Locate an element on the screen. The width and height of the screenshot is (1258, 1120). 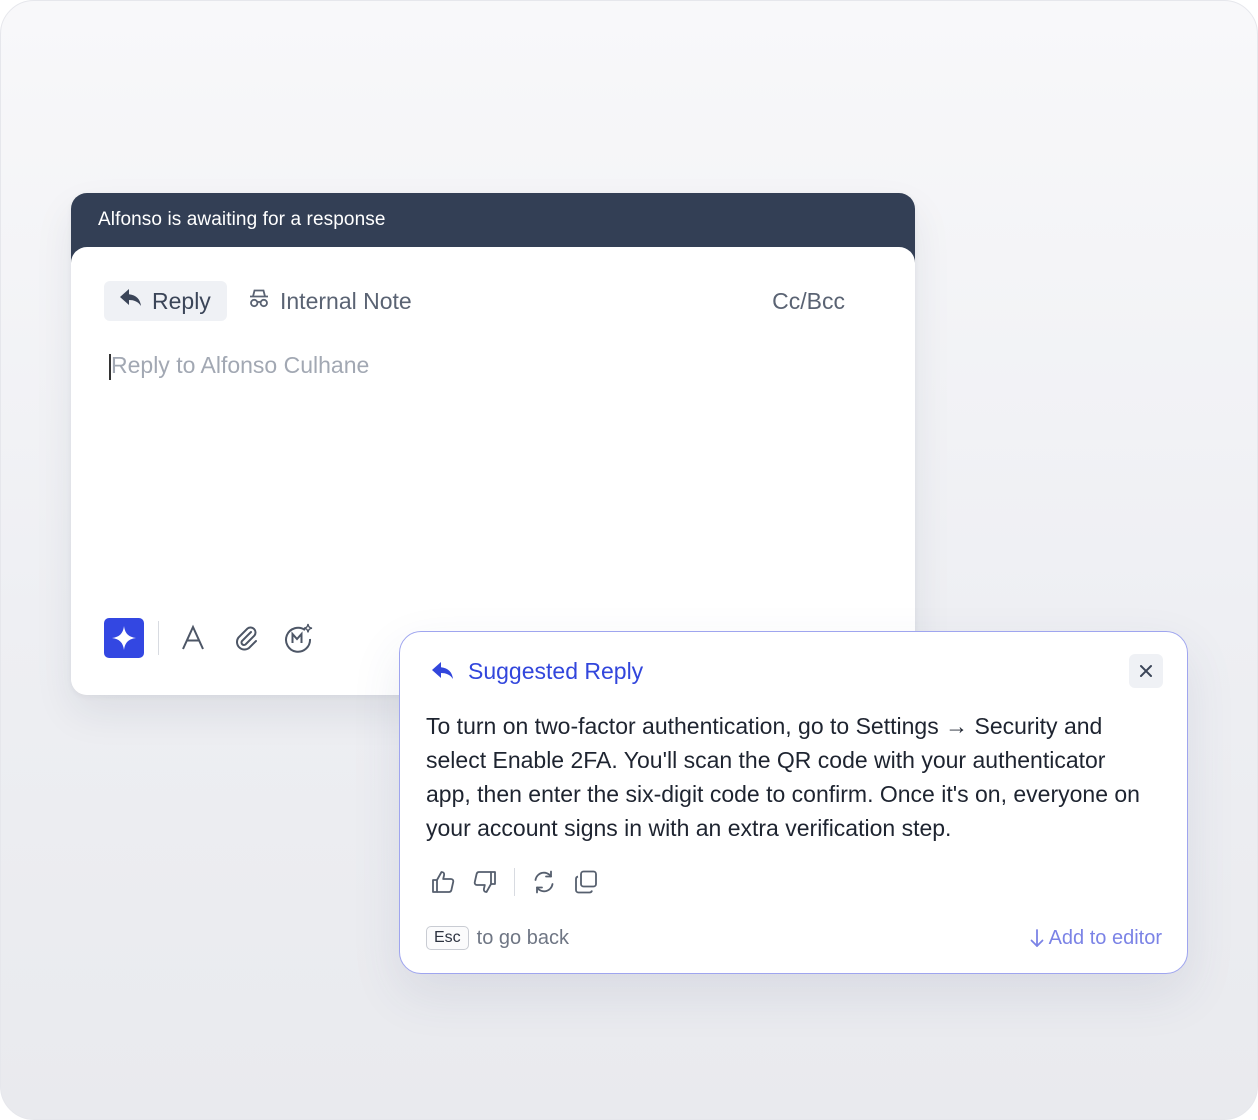
banner-text: Alfonso is awaiting for a response is located at coordinates (242, 219).